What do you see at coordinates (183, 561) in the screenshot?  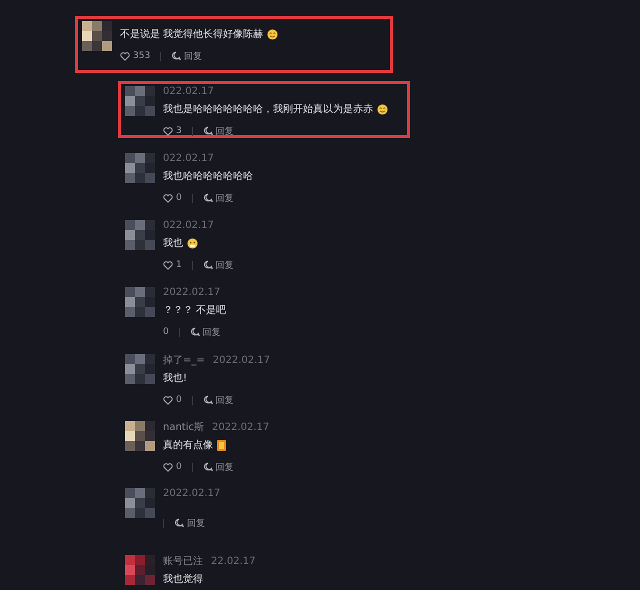 I see `user-name: 账号已注` at bounding box center [183, 561].